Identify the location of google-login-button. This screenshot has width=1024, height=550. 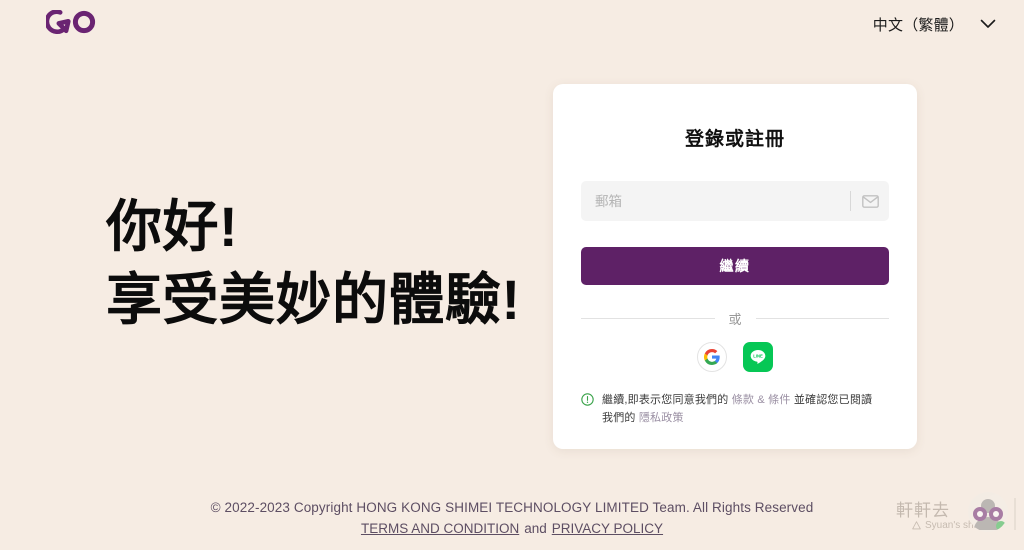
(712, 357).